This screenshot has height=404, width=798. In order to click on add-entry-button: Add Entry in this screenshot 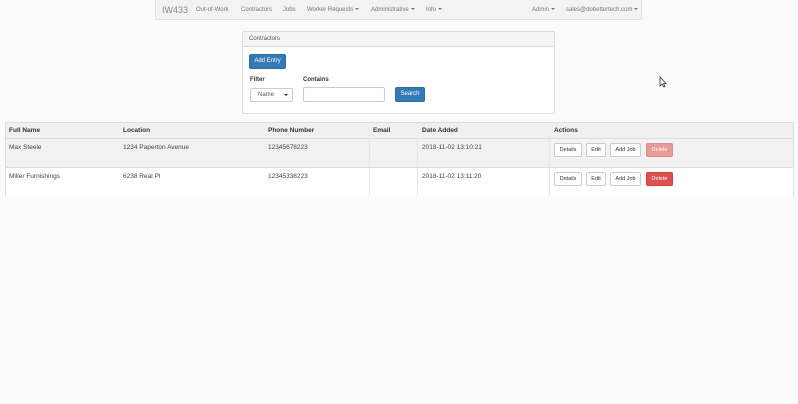, I will do `click(267, 61)`.